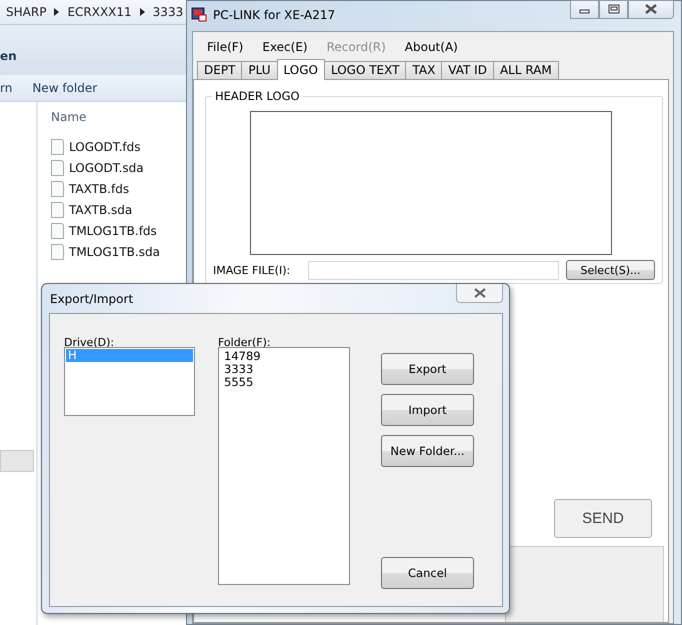 This screenshot has width=682, height=625. I want to click on tab: VAT ID, so click(467, 70).